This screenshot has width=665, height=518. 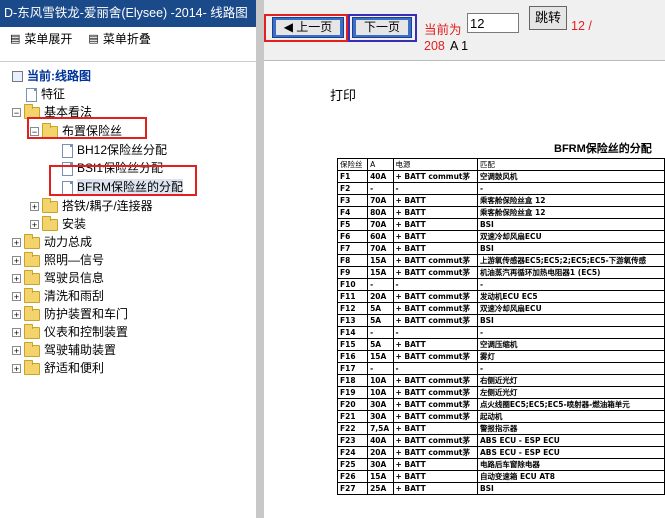 I want to click on document-title: BFRM保险丝的分配, so click(x=603, y=149).